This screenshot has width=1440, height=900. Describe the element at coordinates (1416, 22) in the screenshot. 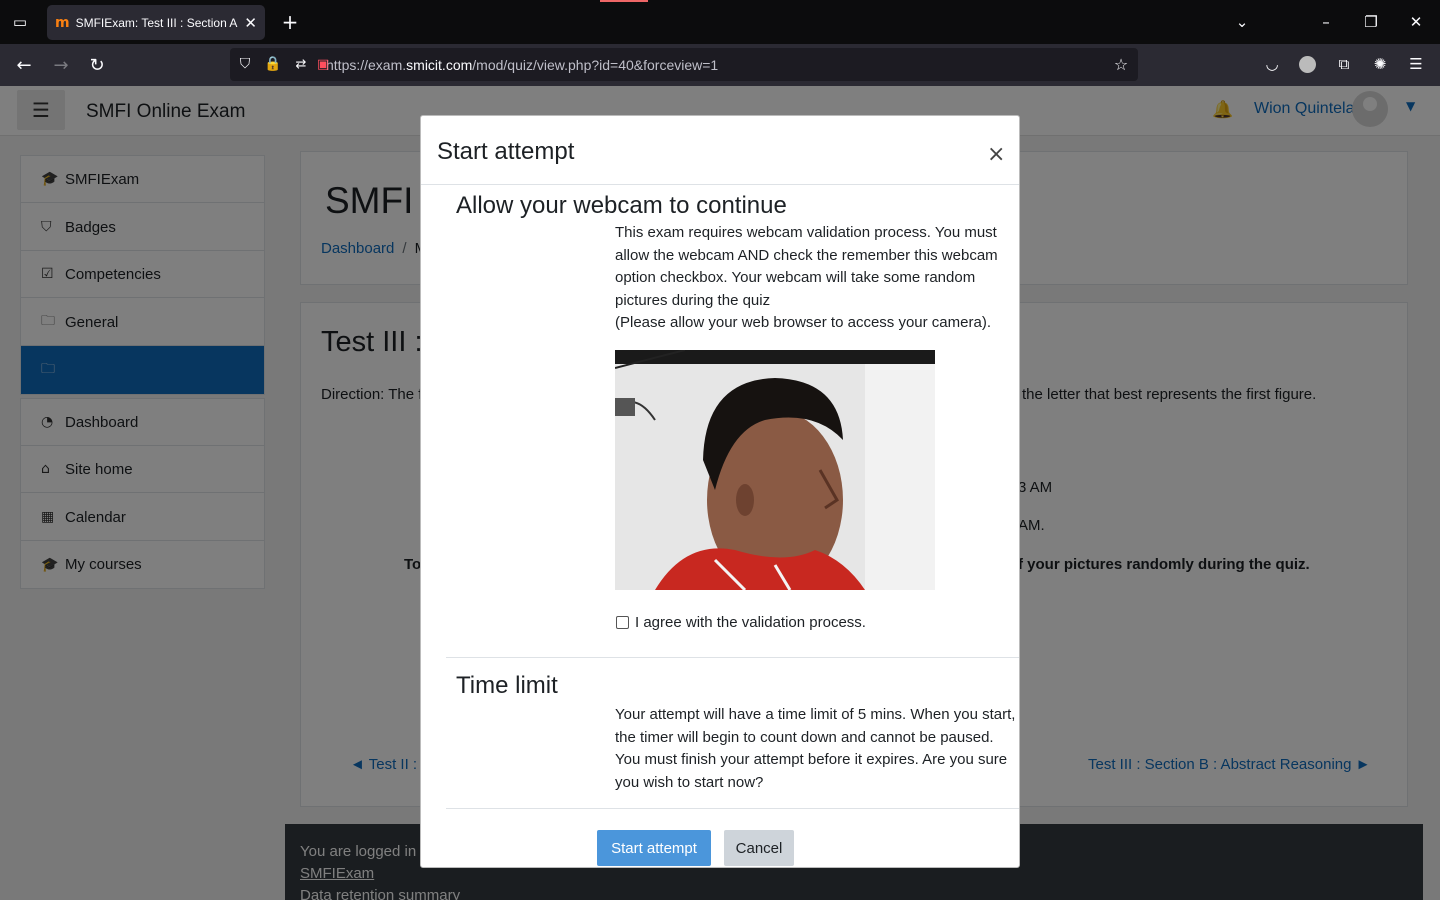

I see `window-close-icon: ✕` at that location.